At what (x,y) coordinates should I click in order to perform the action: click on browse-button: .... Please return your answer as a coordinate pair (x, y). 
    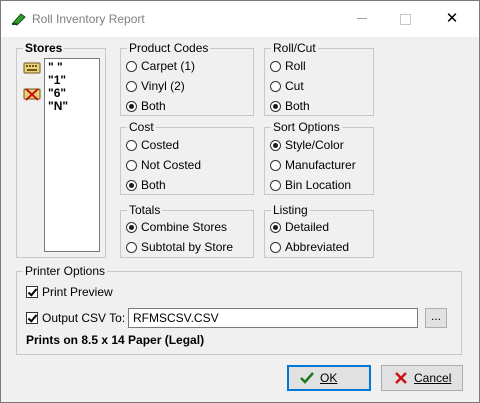
    Looking at the image, I should click on (436, 318).